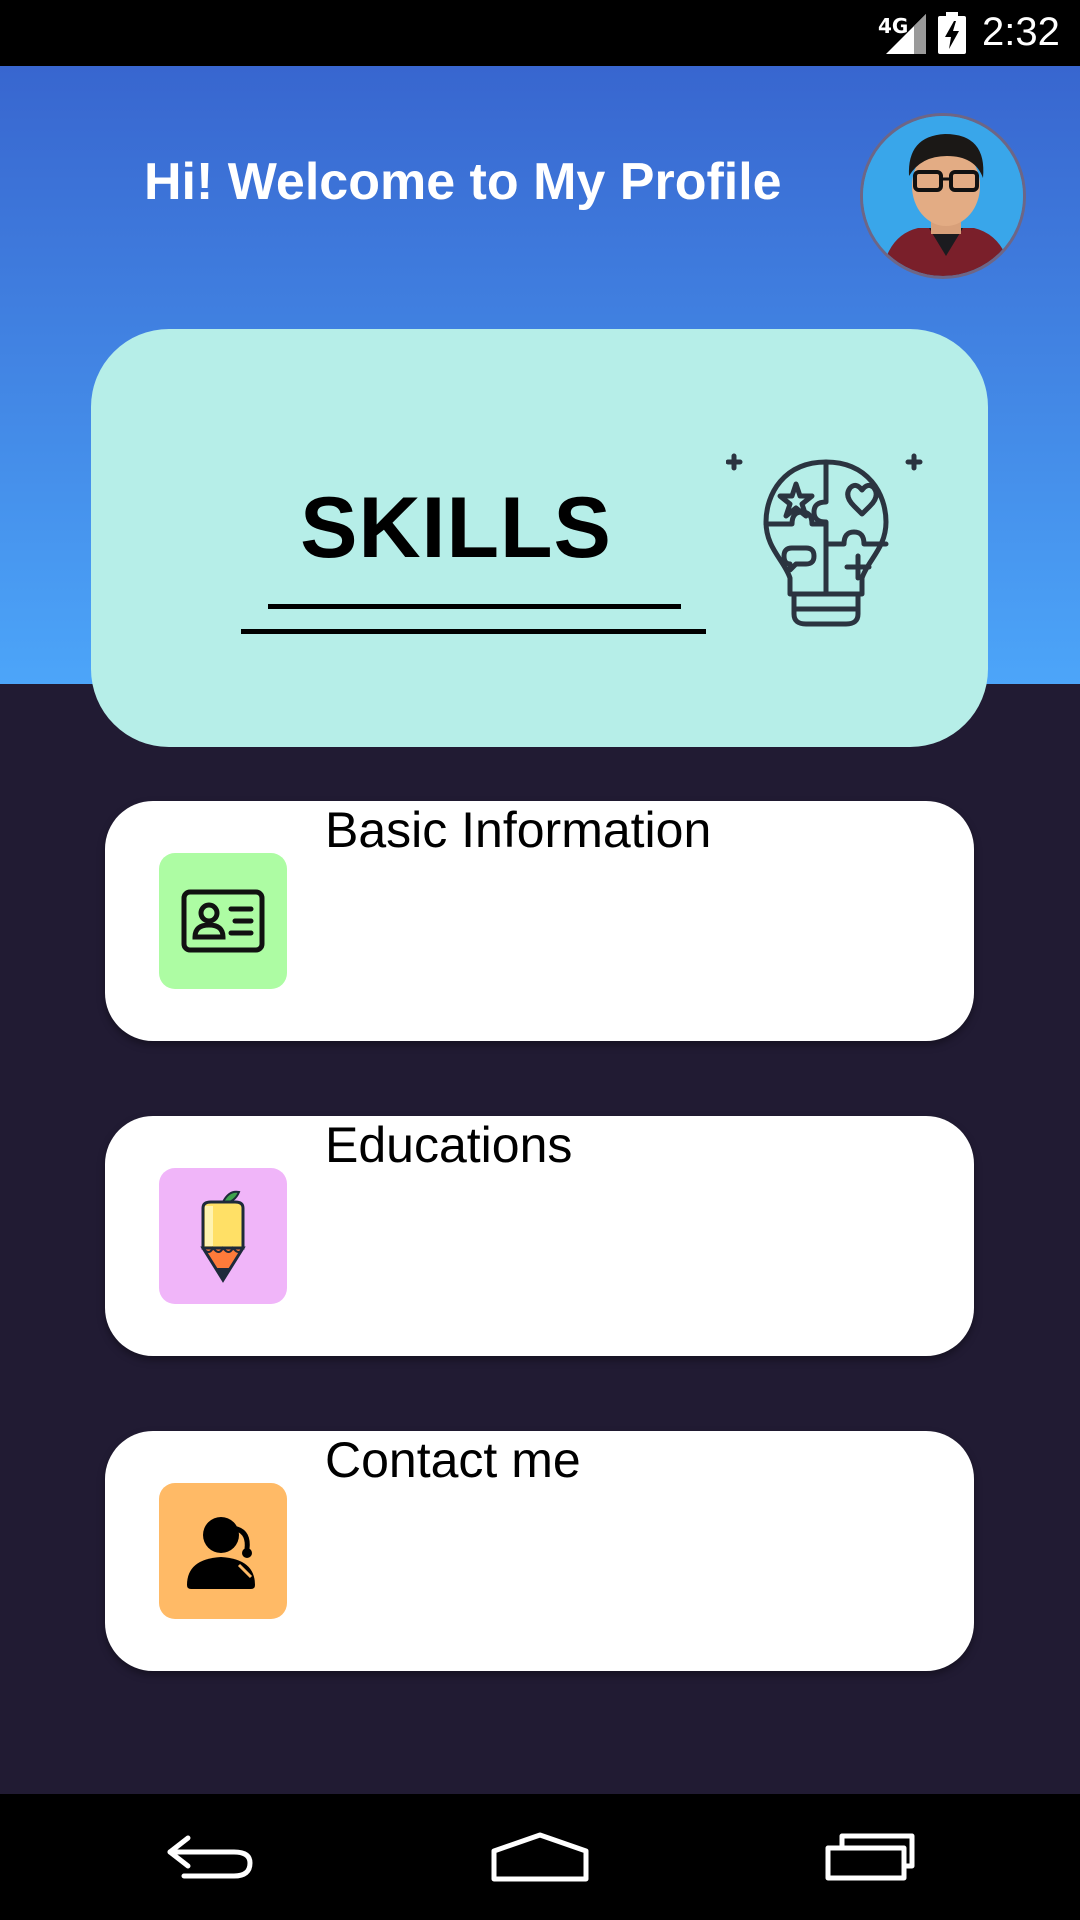  What do you see at coordinates (456, 528) in the screenshot?
I see `skills-title: SKILLS` at bounding box center [456, 528].